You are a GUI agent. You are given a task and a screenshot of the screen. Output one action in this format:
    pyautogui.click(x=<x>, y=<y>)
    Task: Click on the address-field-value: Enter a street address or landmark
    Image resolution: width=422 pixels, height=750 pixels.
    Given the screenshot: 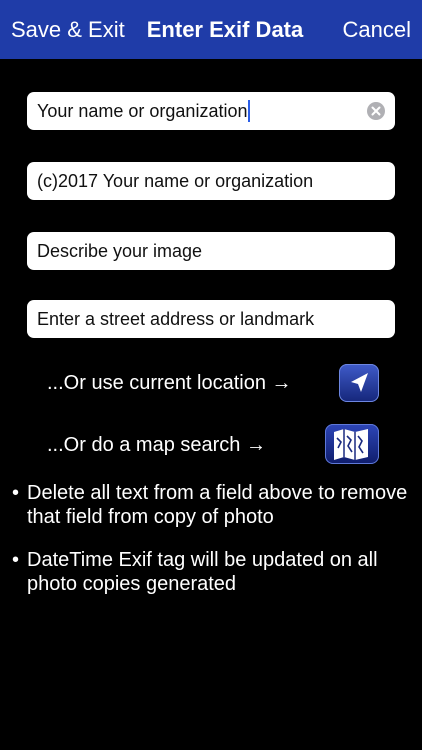 What is the action you would take?
    pyautogui.click(x=176, y=319)
    